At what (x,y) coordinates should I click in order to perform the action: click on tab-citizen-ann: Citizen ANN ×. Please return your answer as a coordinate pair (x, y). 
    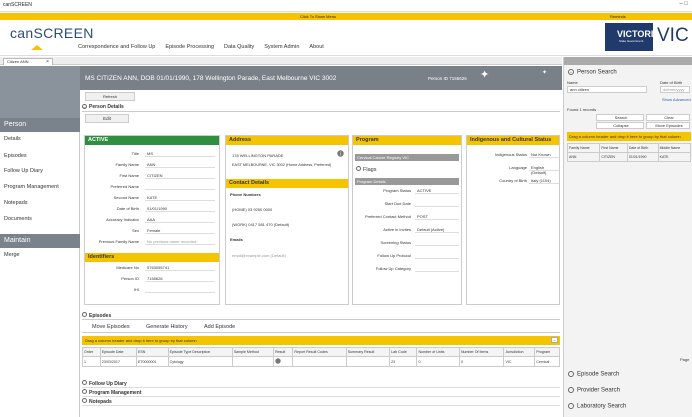
    Looking at the image, I should click on (28, 61).